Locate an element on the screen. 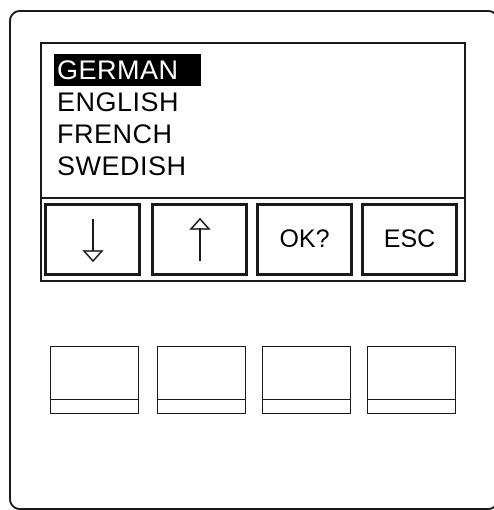  ok-softkey-label: OK? is located at coordinates (304, 239).